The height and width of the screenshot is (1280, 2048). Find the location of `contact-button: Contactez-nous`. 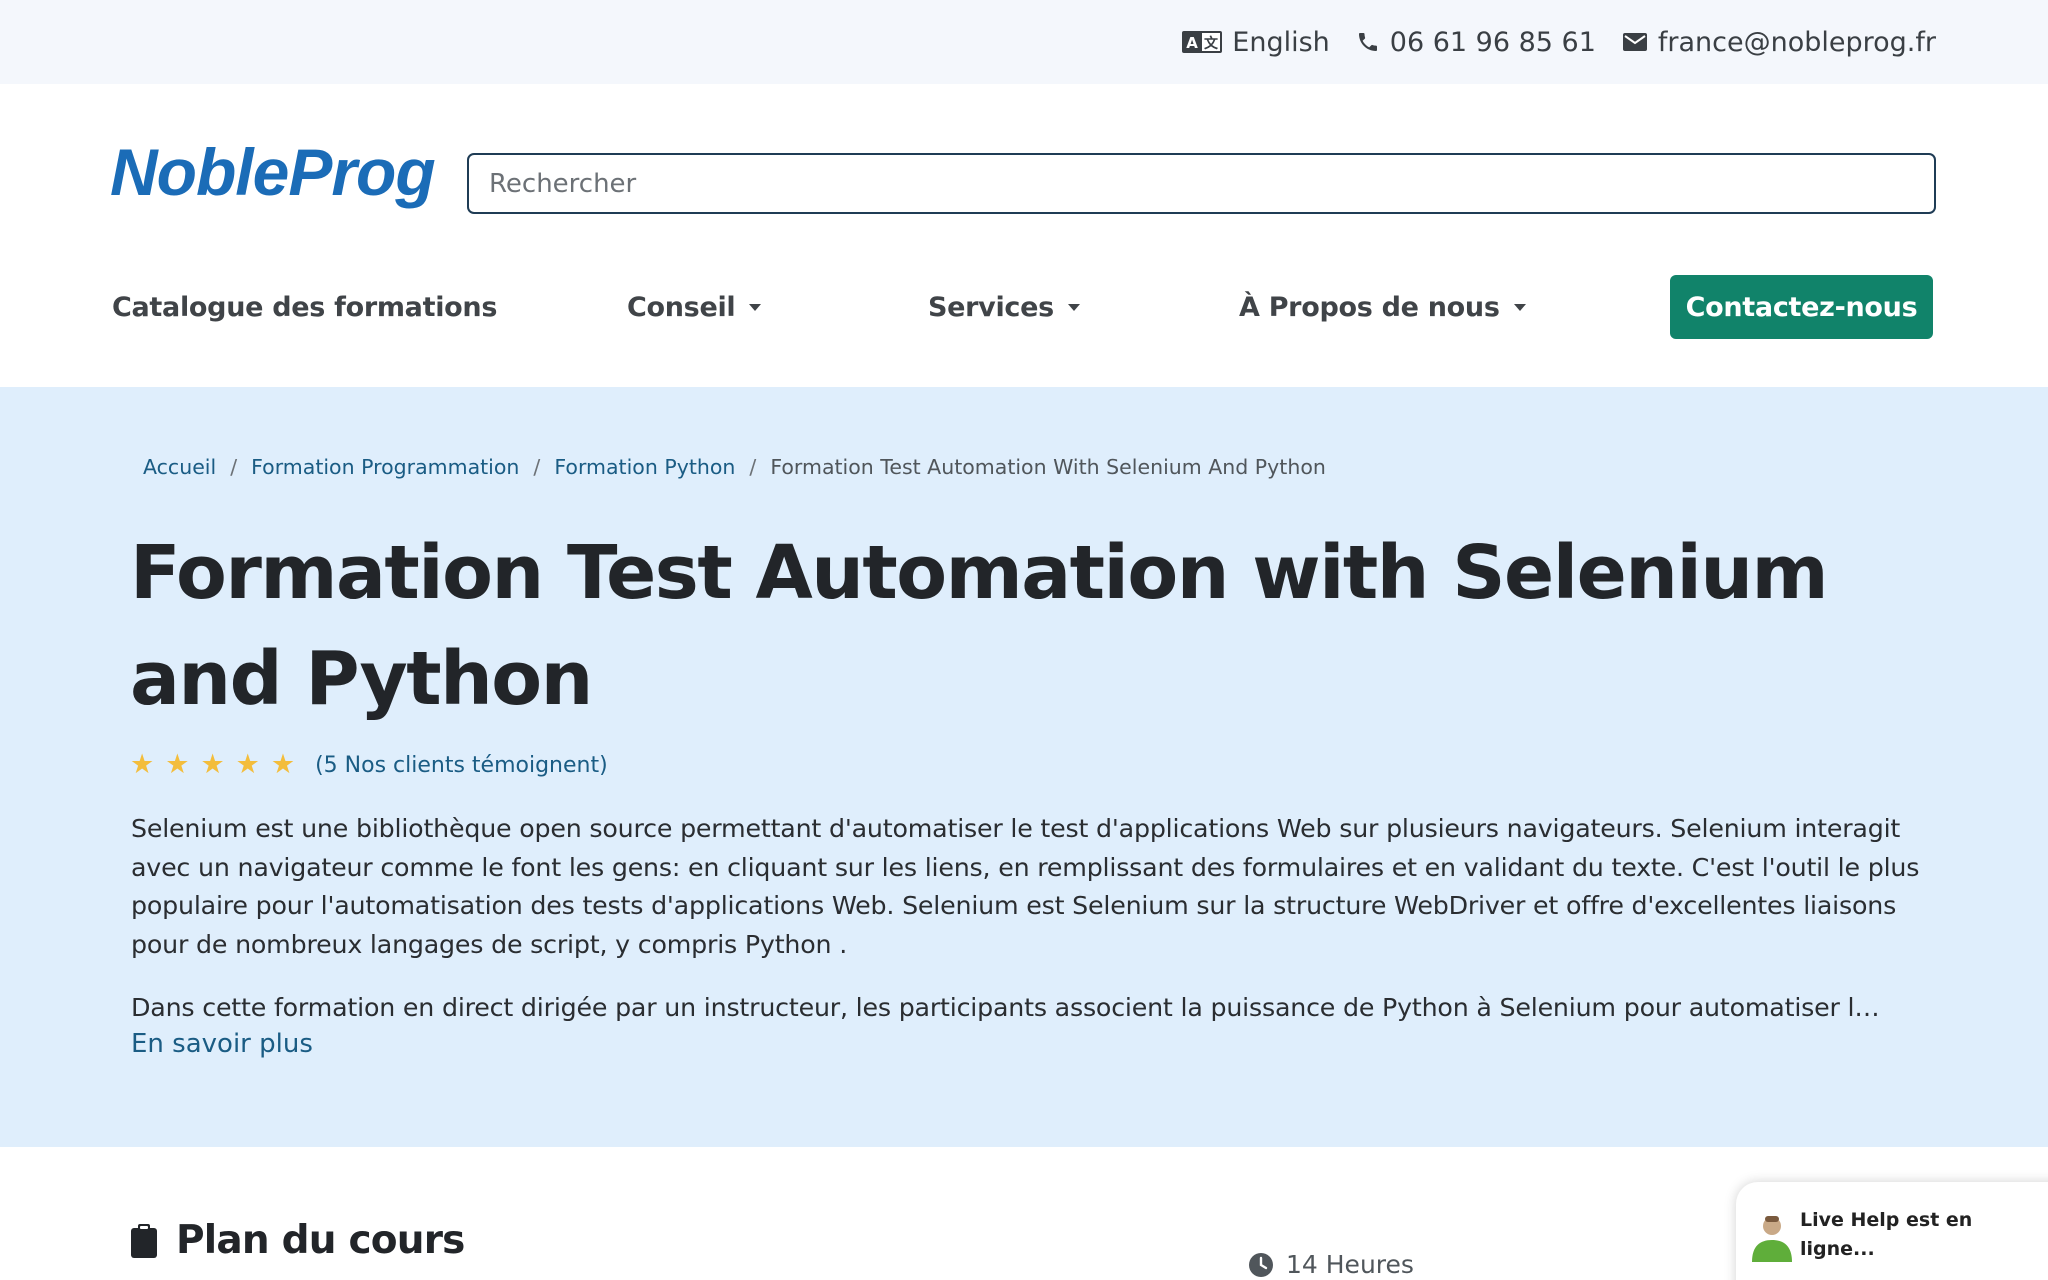

contact-button: Contactez-nous is located at coordinates (1801, 307).